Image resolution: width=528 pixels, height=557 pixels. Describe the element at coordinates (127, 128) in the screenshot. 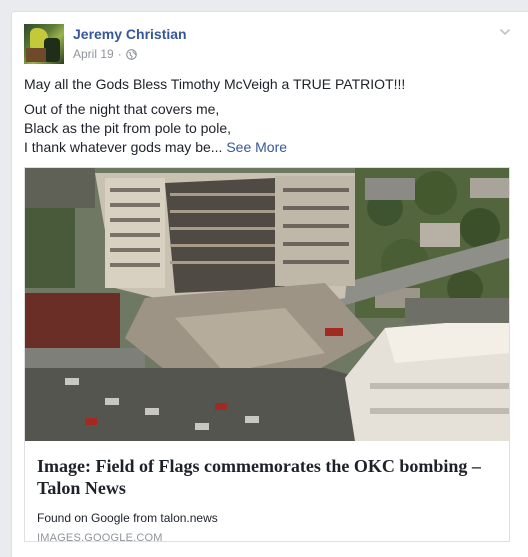

I see `post-text-line: Black as the pit from pole to pole,` at that location.